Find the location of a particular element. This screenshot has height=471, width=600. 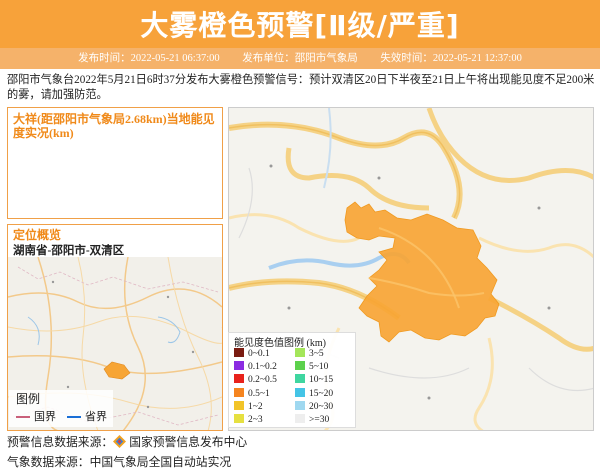

publisher: 发布单位：邵阳市气象局 is located at coordinates (300, 58).